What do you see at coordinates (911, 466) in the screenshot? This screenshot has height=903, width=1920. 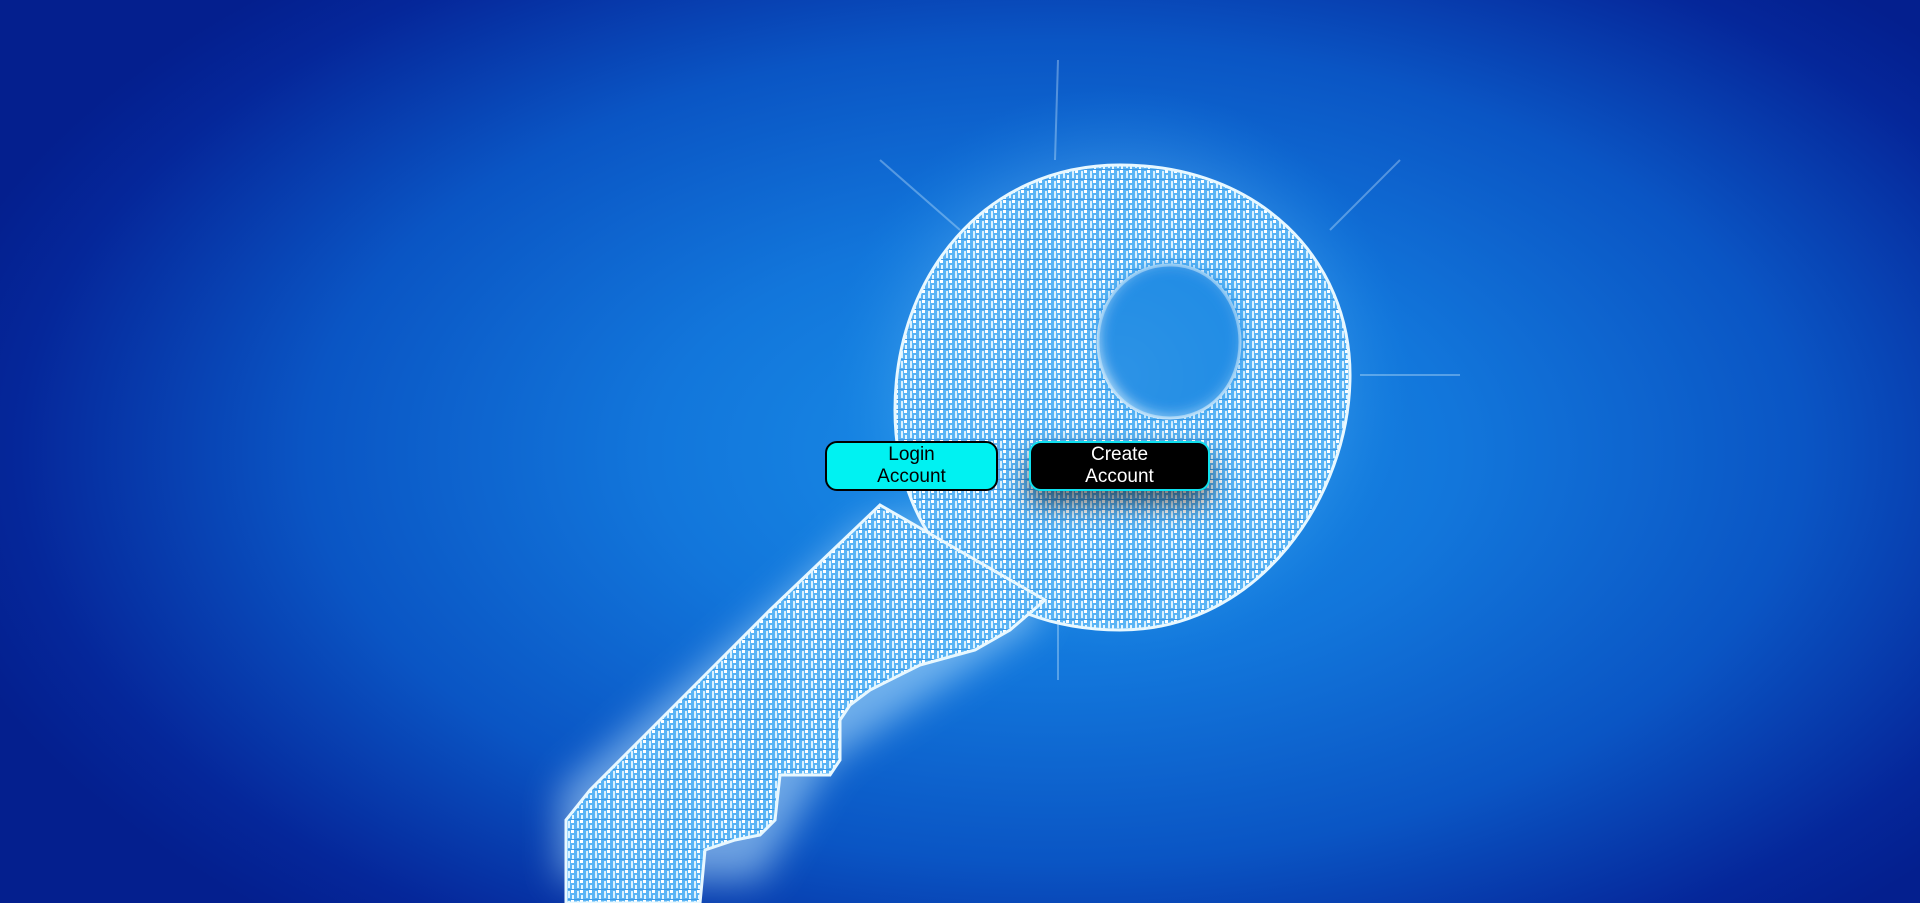 I see `login-account-button: Login Account` at bounding box center [911, 466].